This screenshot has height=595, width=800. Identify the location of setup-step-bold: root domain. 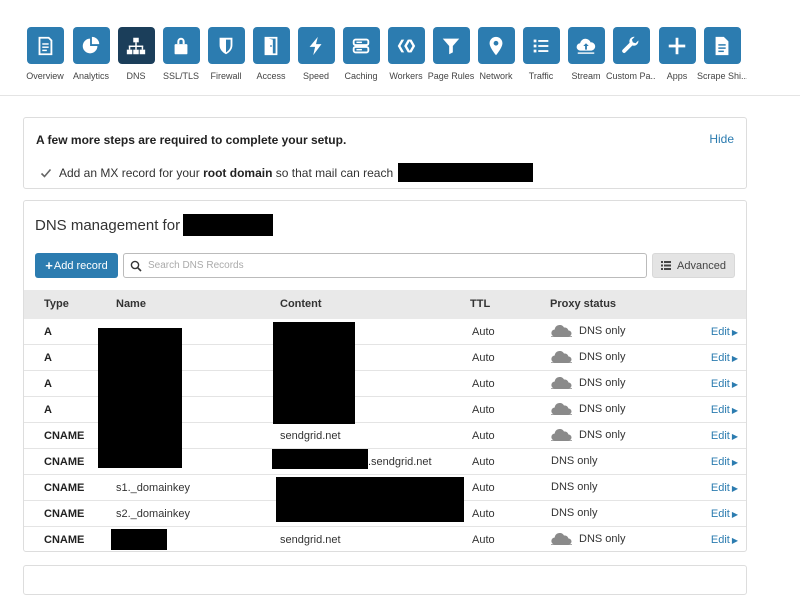
(238, 172).